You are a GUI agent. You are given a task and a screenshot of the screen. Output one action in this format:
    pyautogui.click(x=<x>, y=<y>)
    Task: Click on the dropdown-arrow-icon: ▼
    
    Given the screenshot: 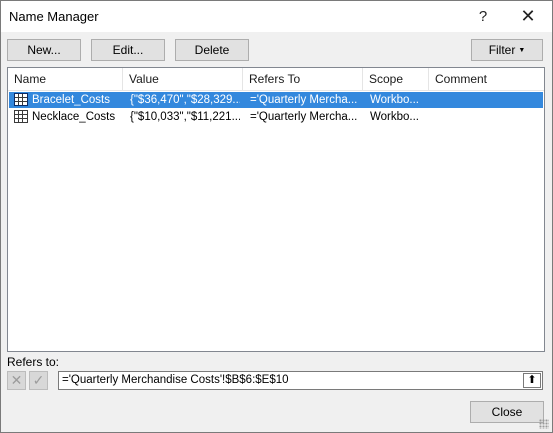 What is the action you would take?
    pyautogui.click(x=522, y=50)
    